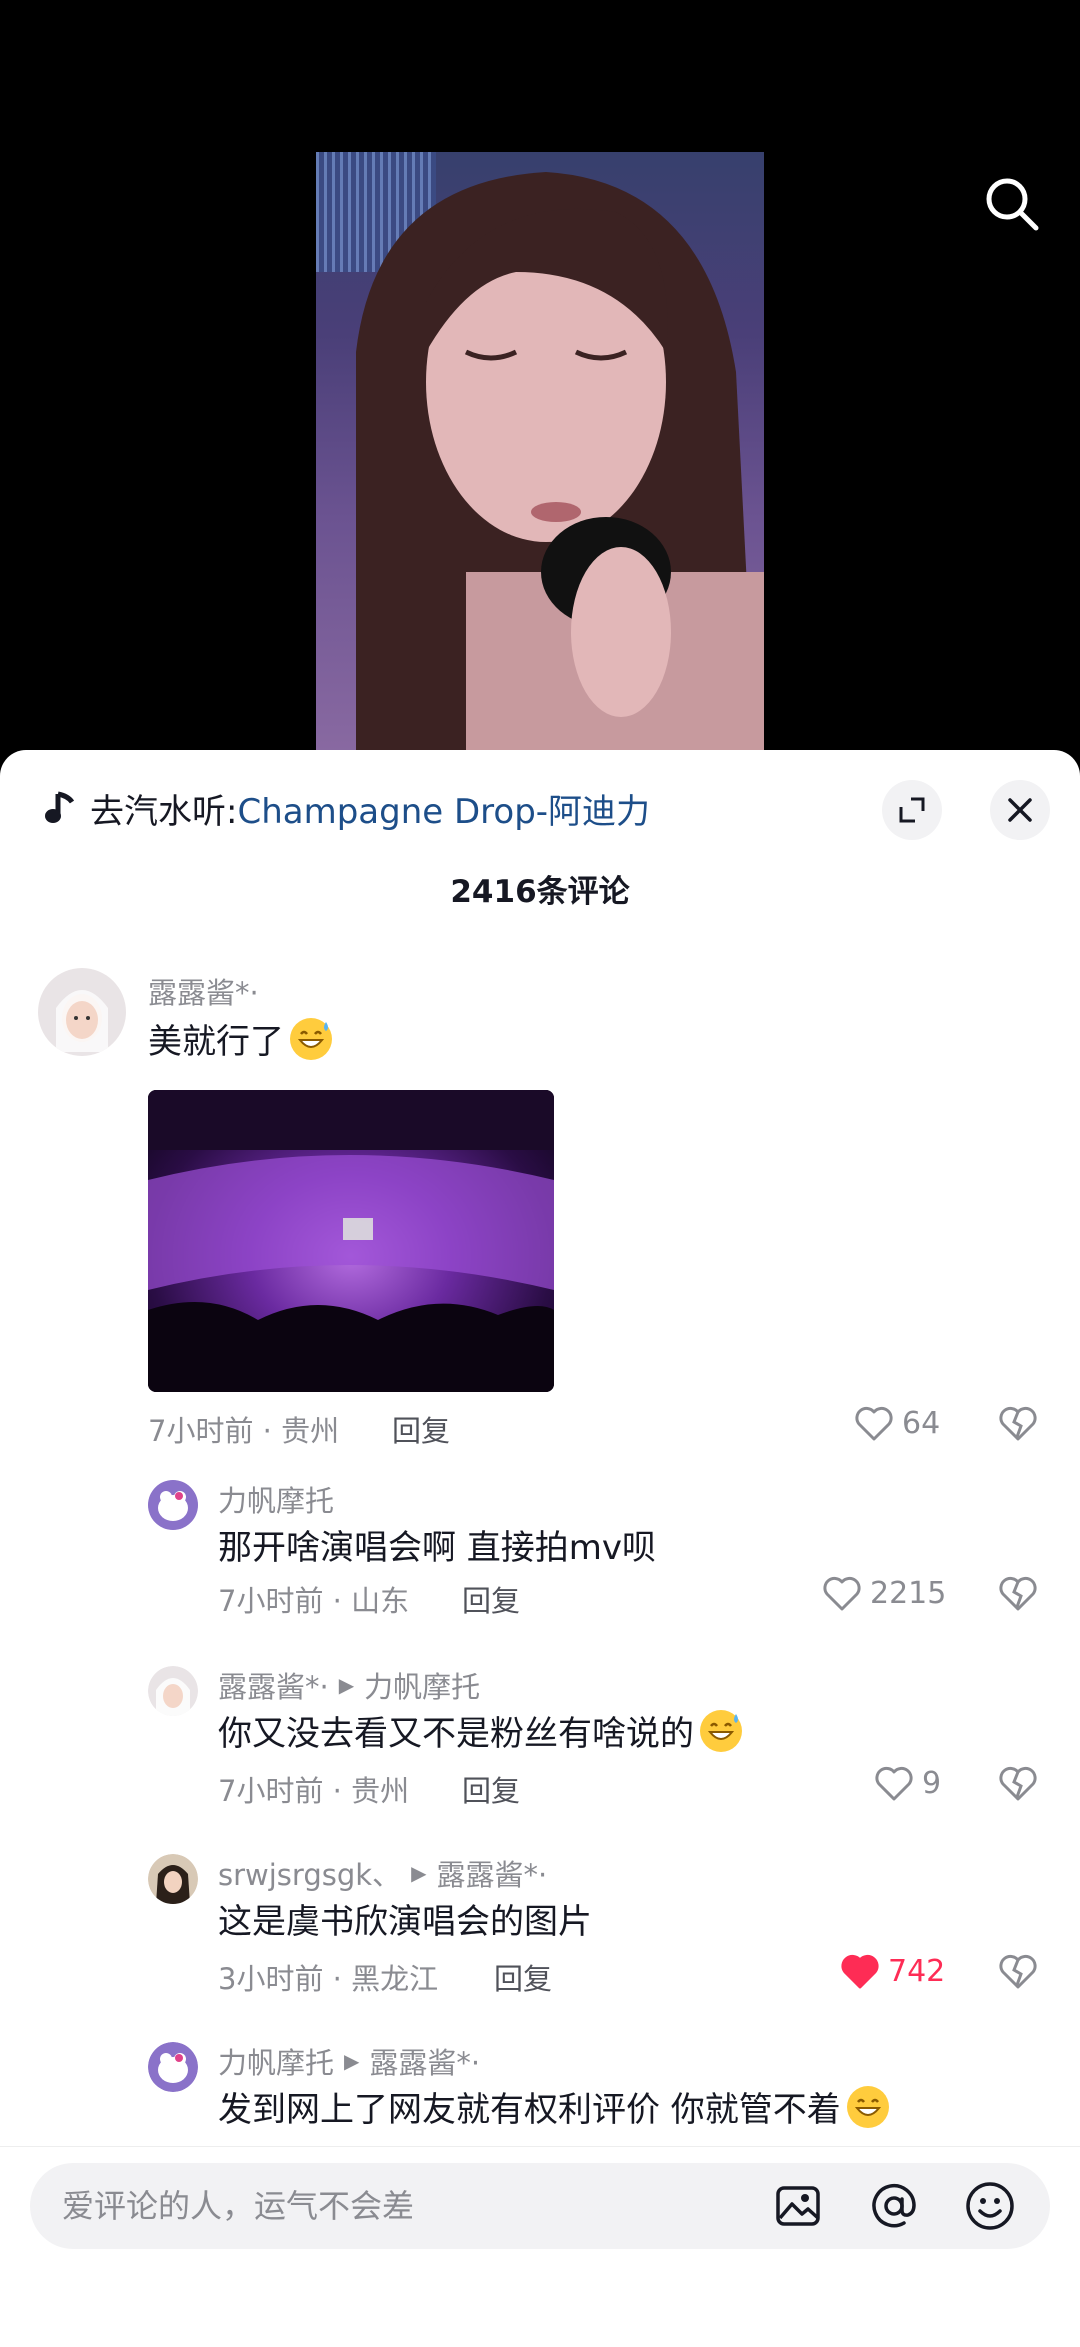 This screenshot has width=1080, height=2347. I want to click on expand-icon, so click(912, 810).